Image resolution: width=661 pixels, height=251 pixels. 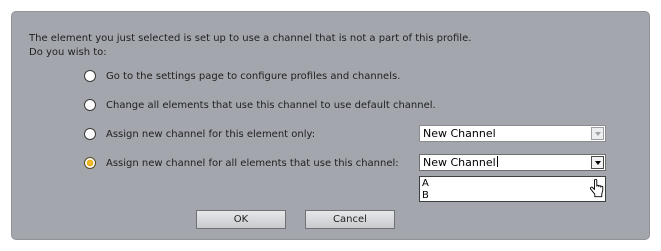 I want to click on dropdown-button-all-elements, so click(x=597, y=162).